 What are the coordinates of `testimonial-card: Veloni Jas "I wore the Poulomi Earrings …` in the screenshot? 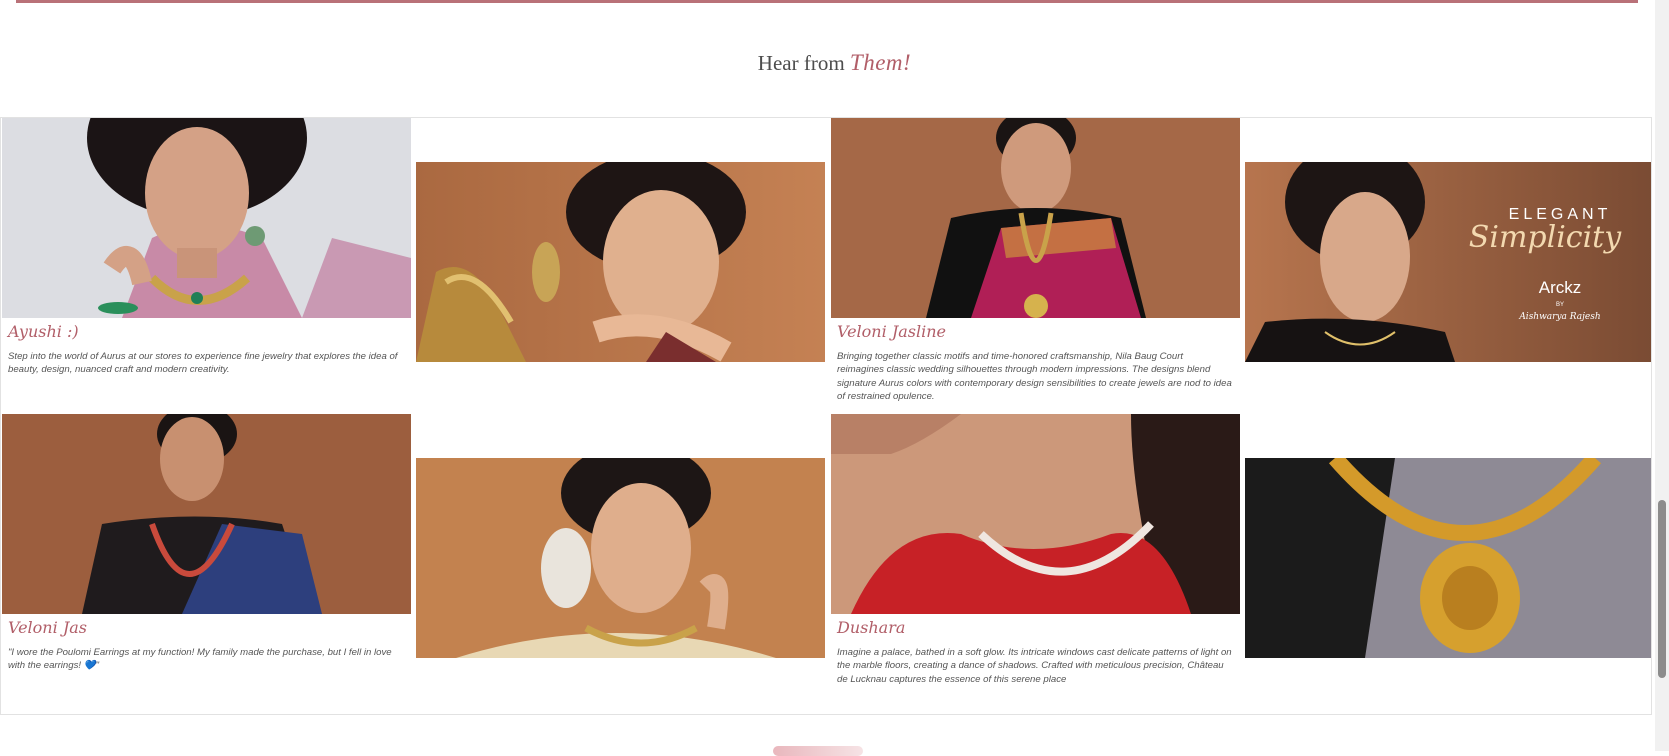 It's located at (206, 564).